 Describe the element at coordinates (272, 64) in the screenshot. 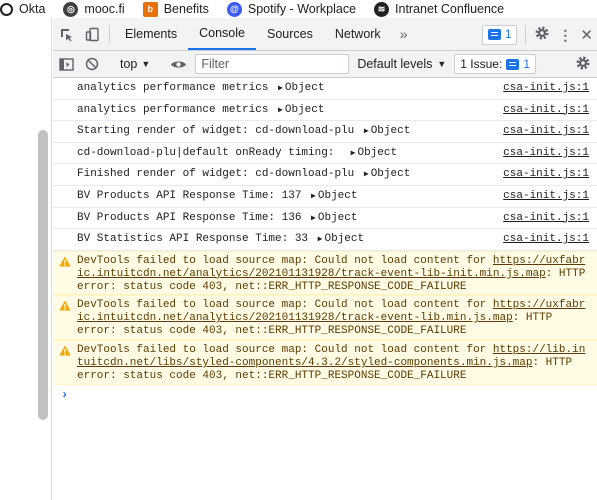

I see `filter-input` at that location.